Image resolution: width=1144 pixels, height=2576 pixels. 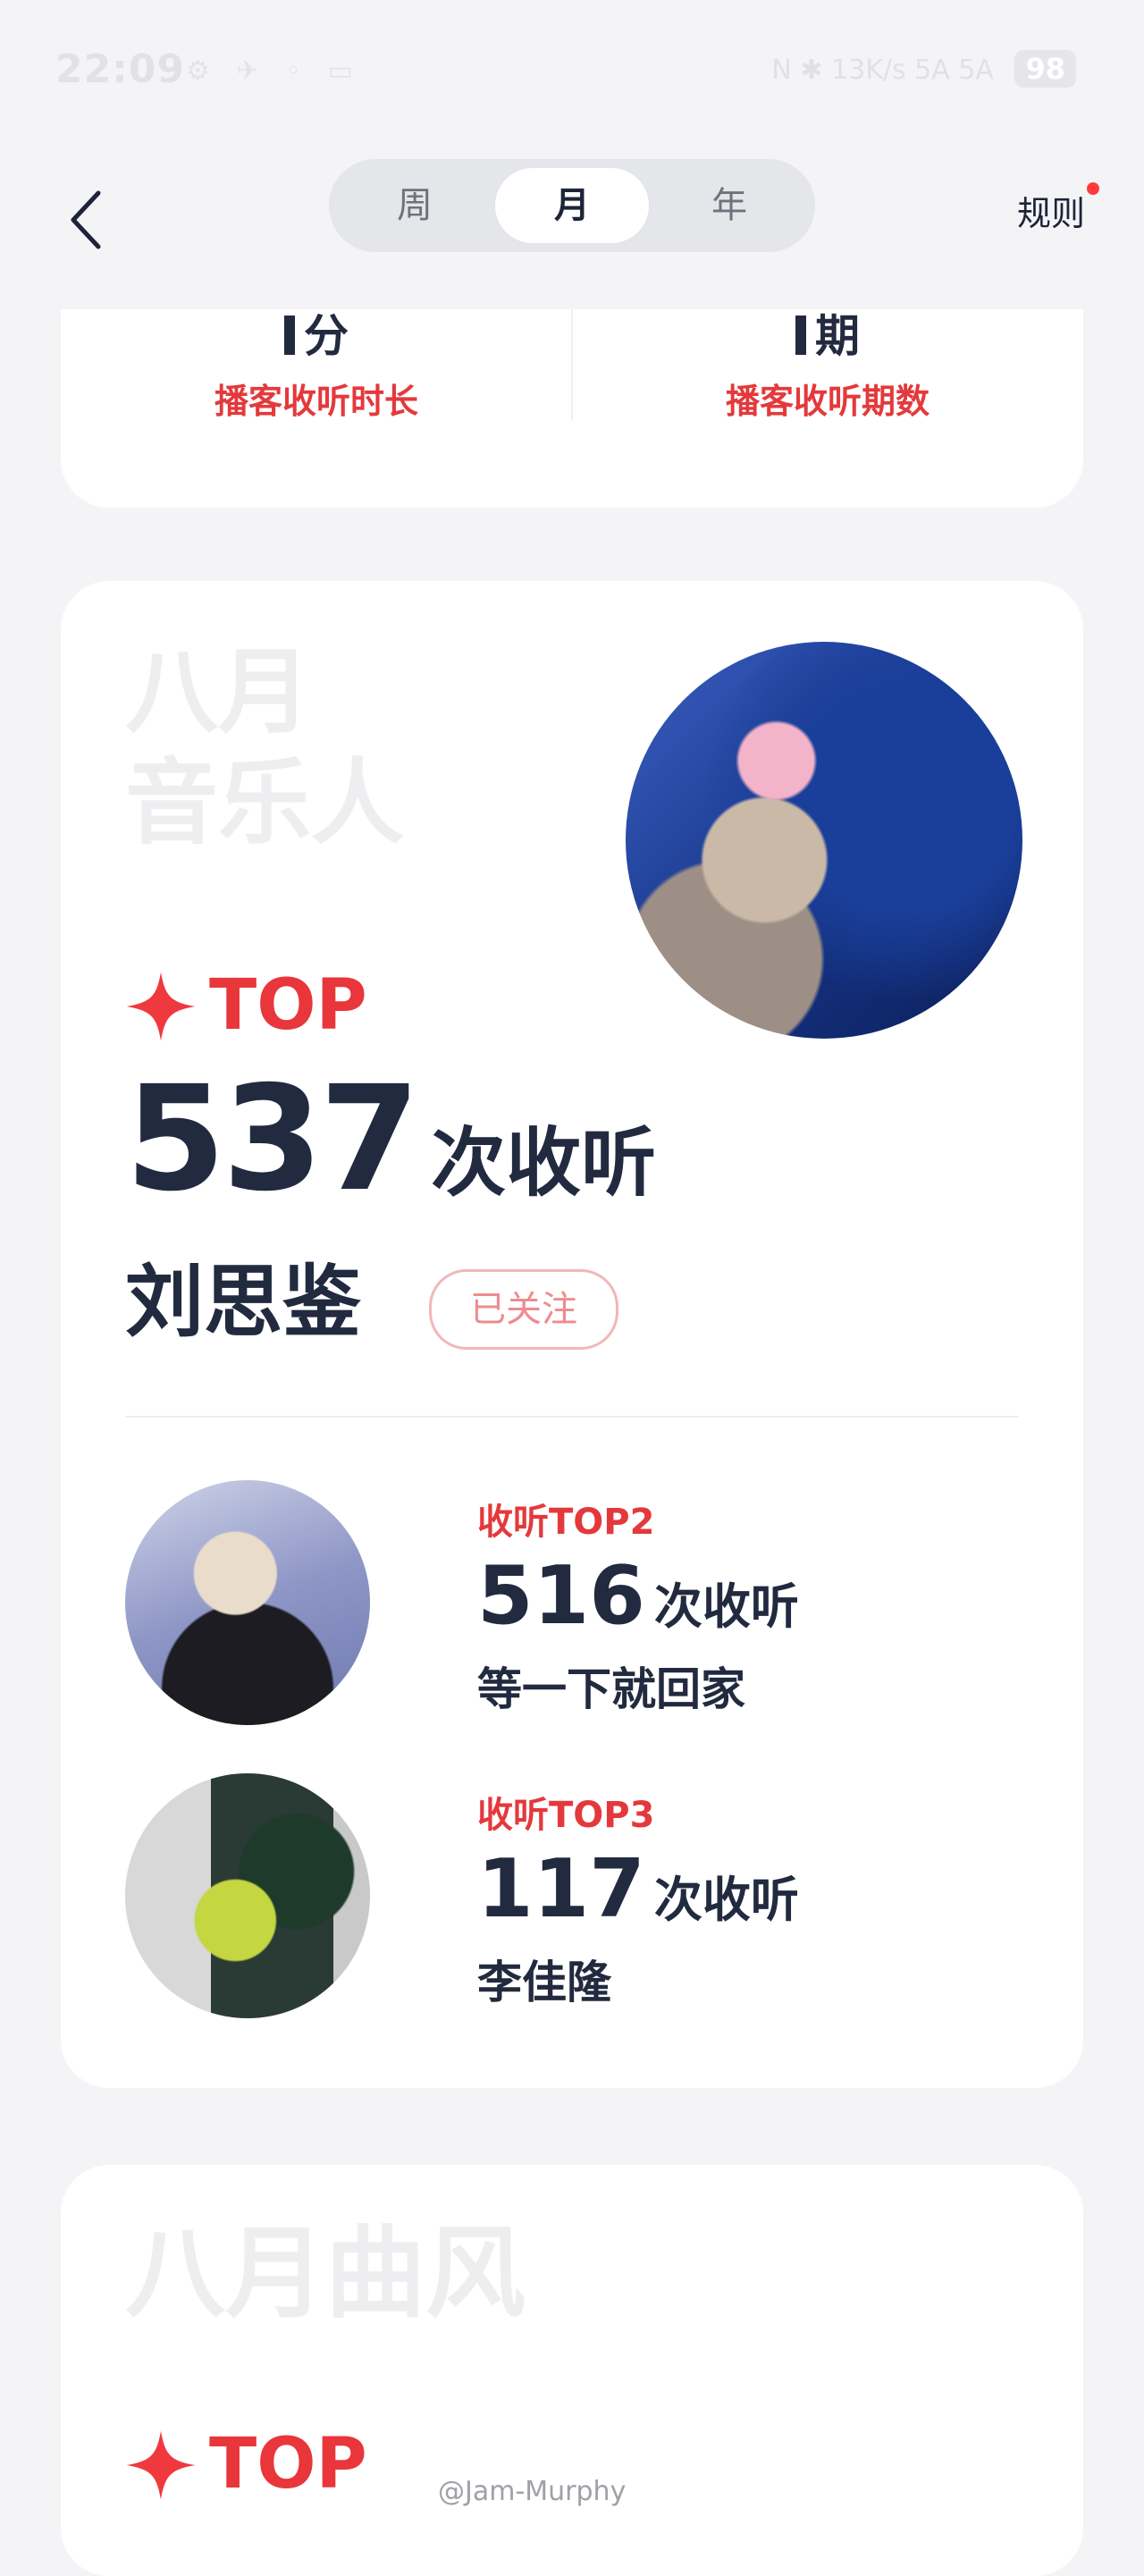 I want to click on play-count: 516 次收听, so click(x=638, y=1597).